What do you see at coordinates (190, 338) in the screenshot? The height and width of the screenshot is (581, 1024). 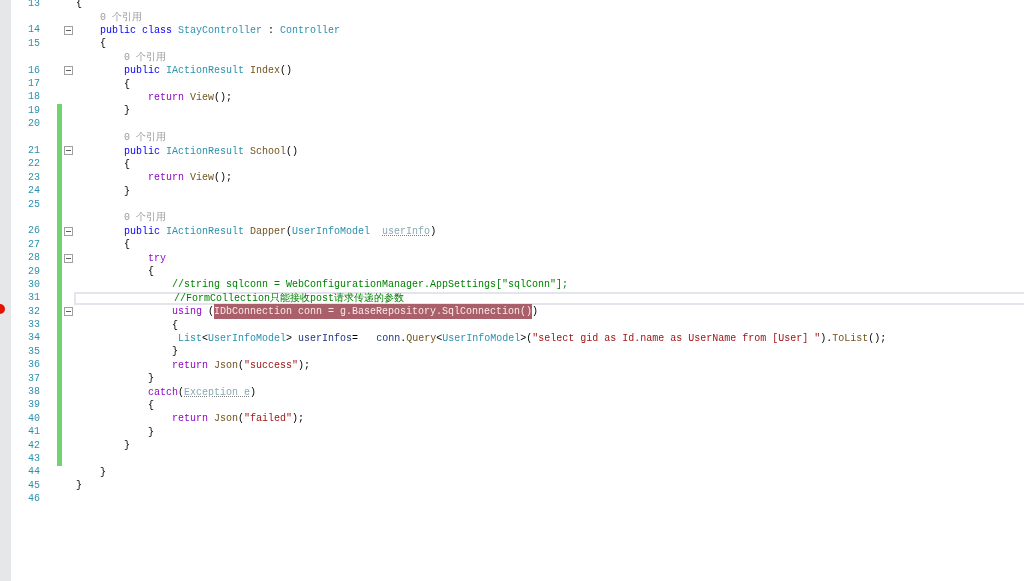 I see `type-token: List` at bounding box center [190, 338].